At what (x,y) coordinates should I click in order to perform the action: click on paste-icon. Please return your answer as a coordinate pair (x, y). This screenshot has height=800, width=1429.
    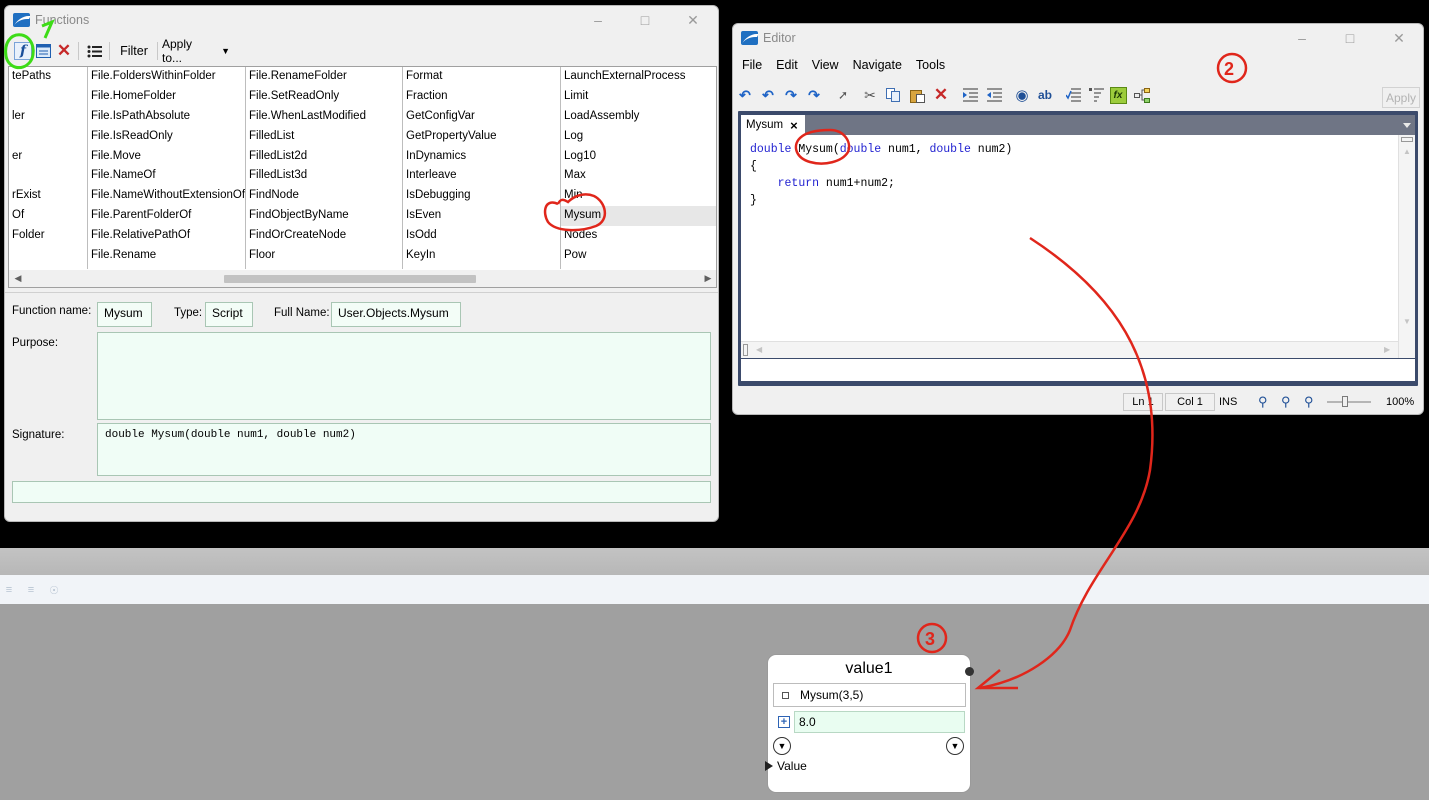
    Looking at the image, I should click on (917, 95).